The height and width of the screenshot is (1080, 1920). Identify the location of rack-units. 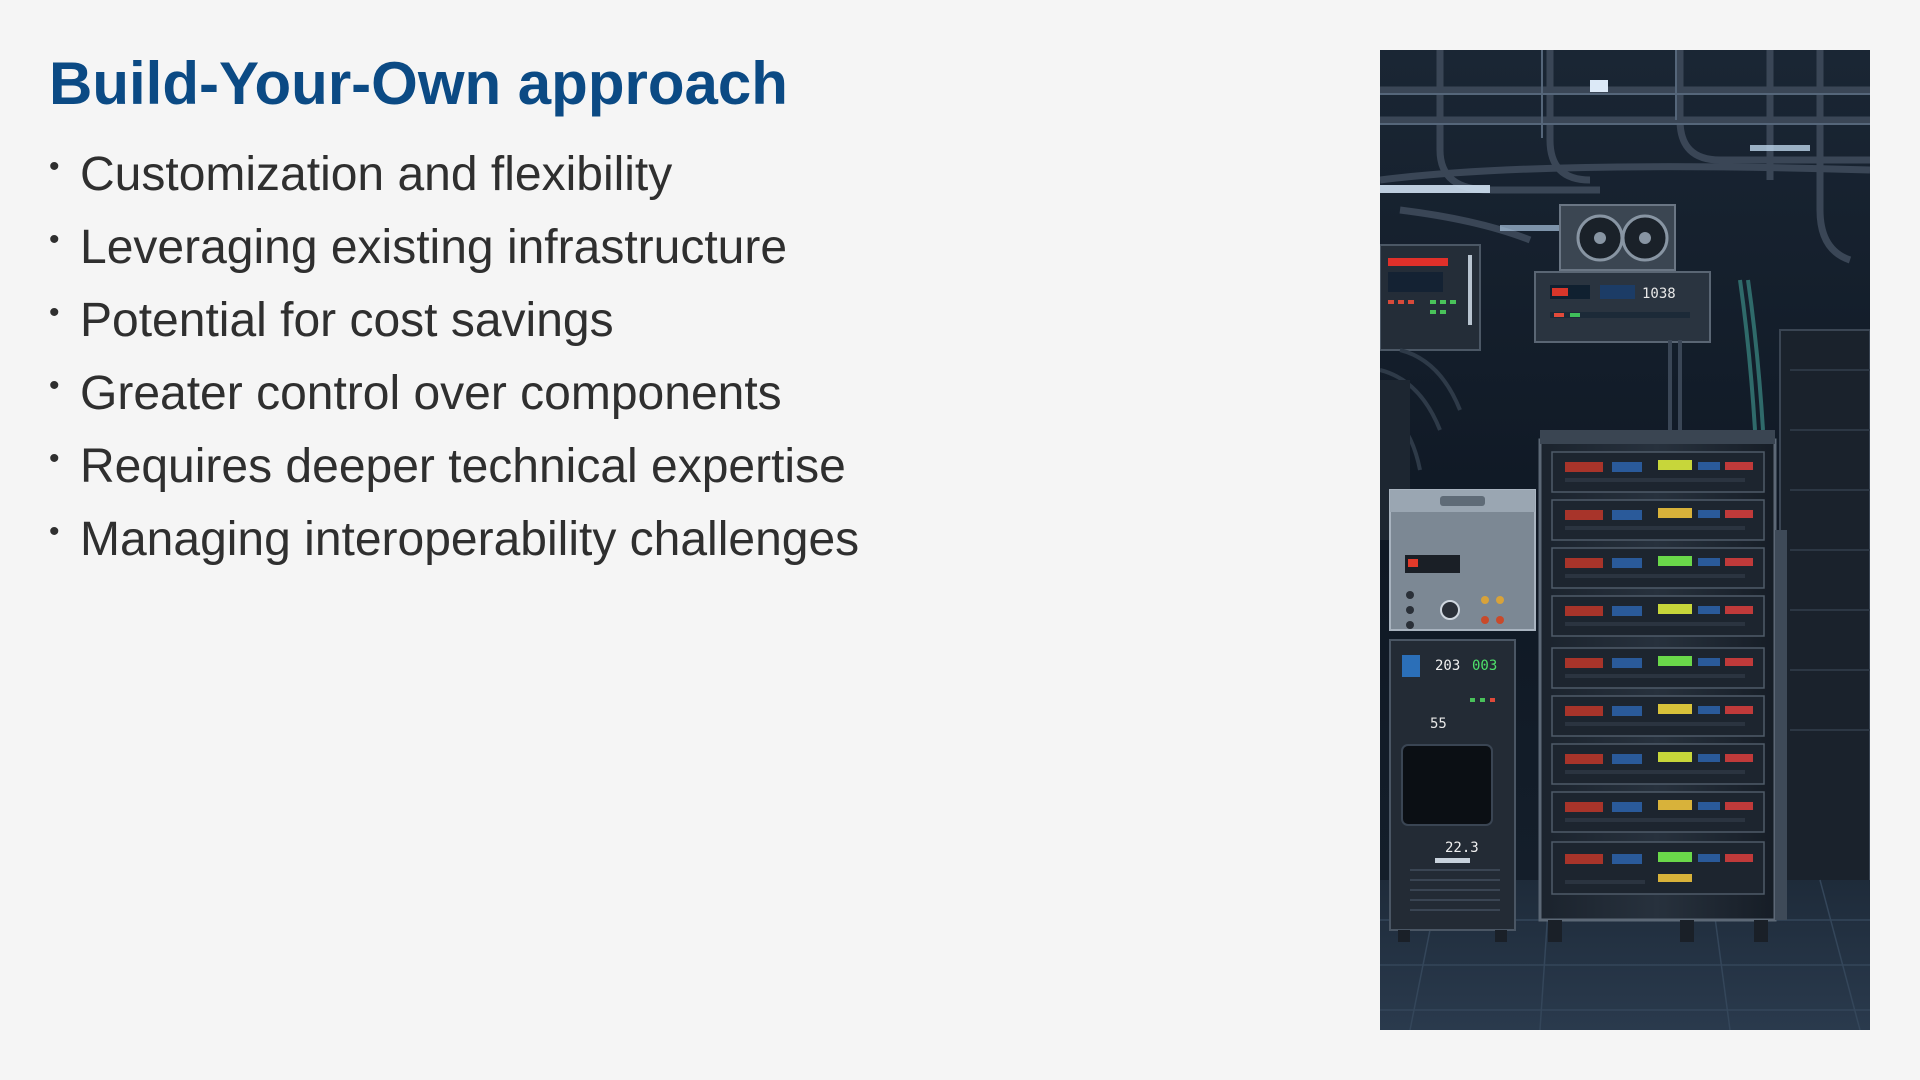
(1658, 673).